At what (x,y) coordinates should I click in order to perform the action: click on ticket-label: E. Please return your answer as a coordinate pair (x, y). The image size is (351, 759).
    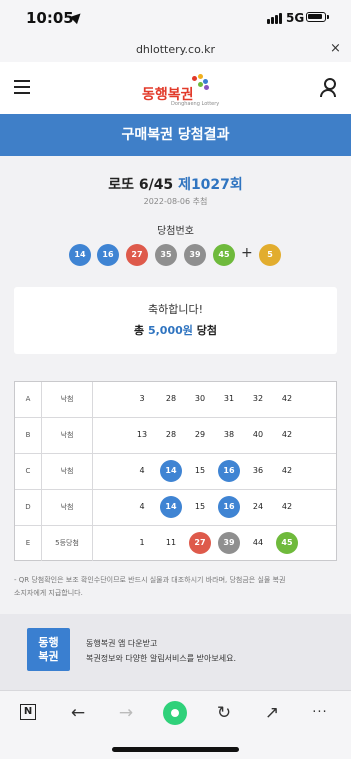
    Looking at the image, I should click on (28, 543).